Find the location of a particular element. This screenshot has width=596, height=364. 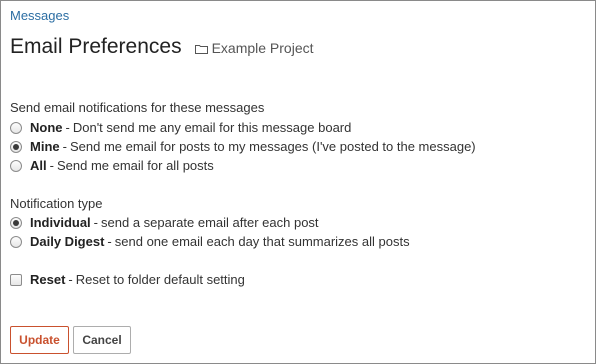

option-mine-name: Mine is located at coordinates (45, 146).